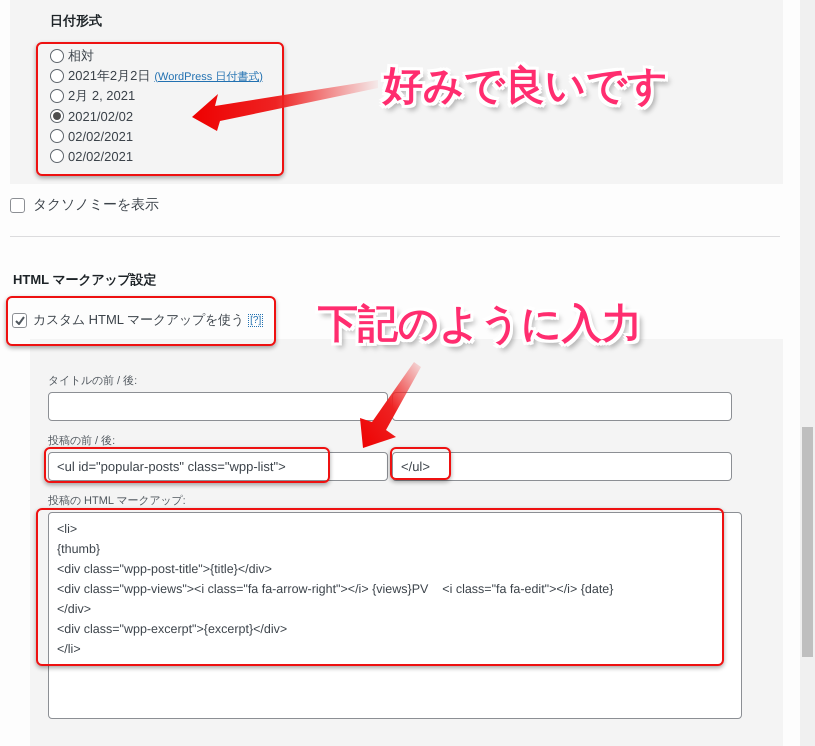 This screenshot has width=815, height=746. What do you see at coordinates (93, 381) in the screenshot?
I see `field-label: タイトルの前 / 後:` at bounding box center [93, 381].